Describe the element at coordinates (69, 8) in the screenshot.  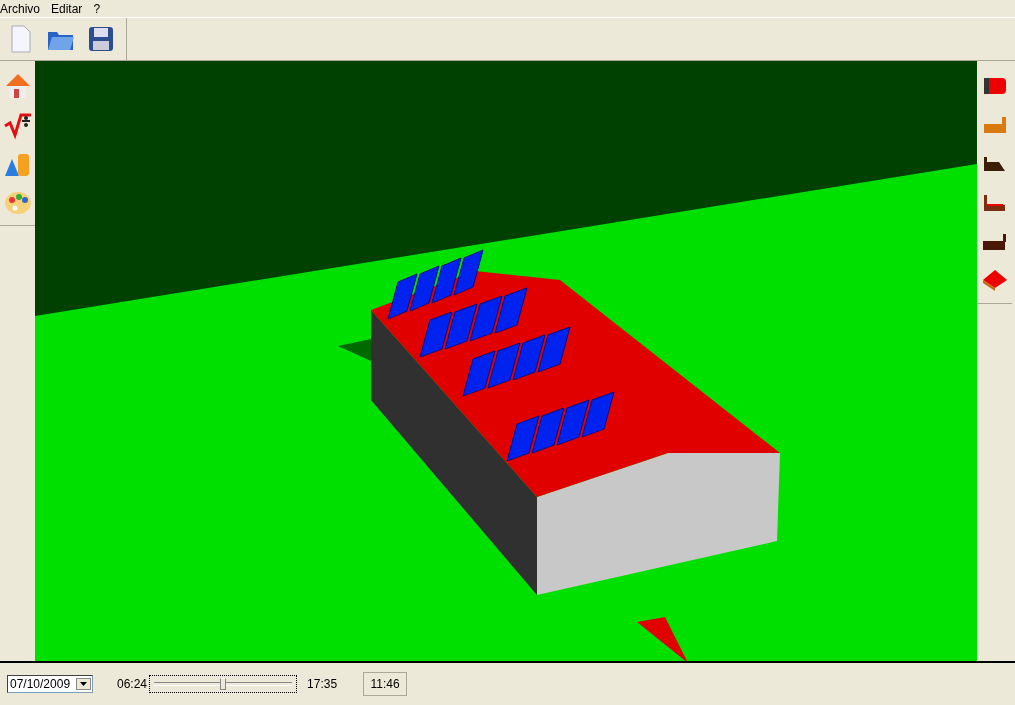
I see `menu-item: Editar` at that location.